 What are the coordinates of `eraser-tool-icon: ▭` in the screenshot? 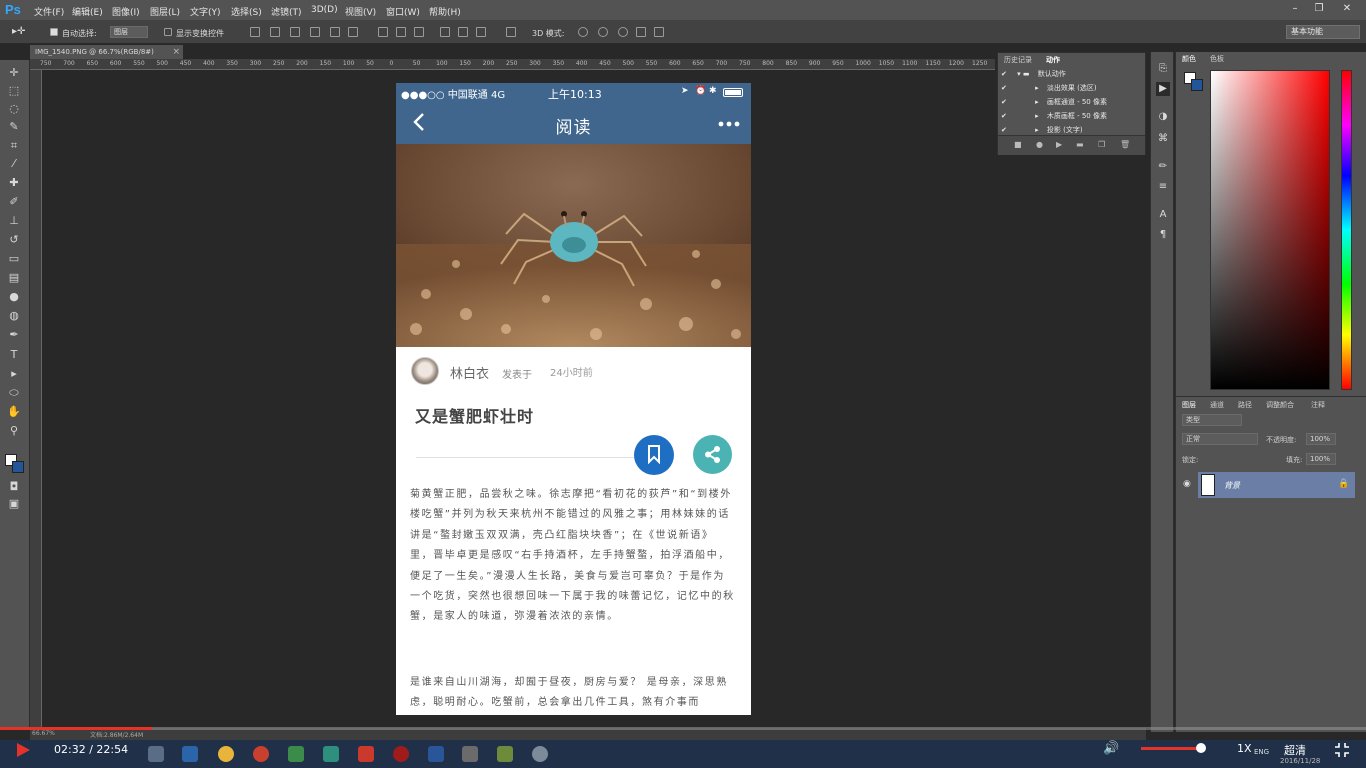 It's located at (14, 259).